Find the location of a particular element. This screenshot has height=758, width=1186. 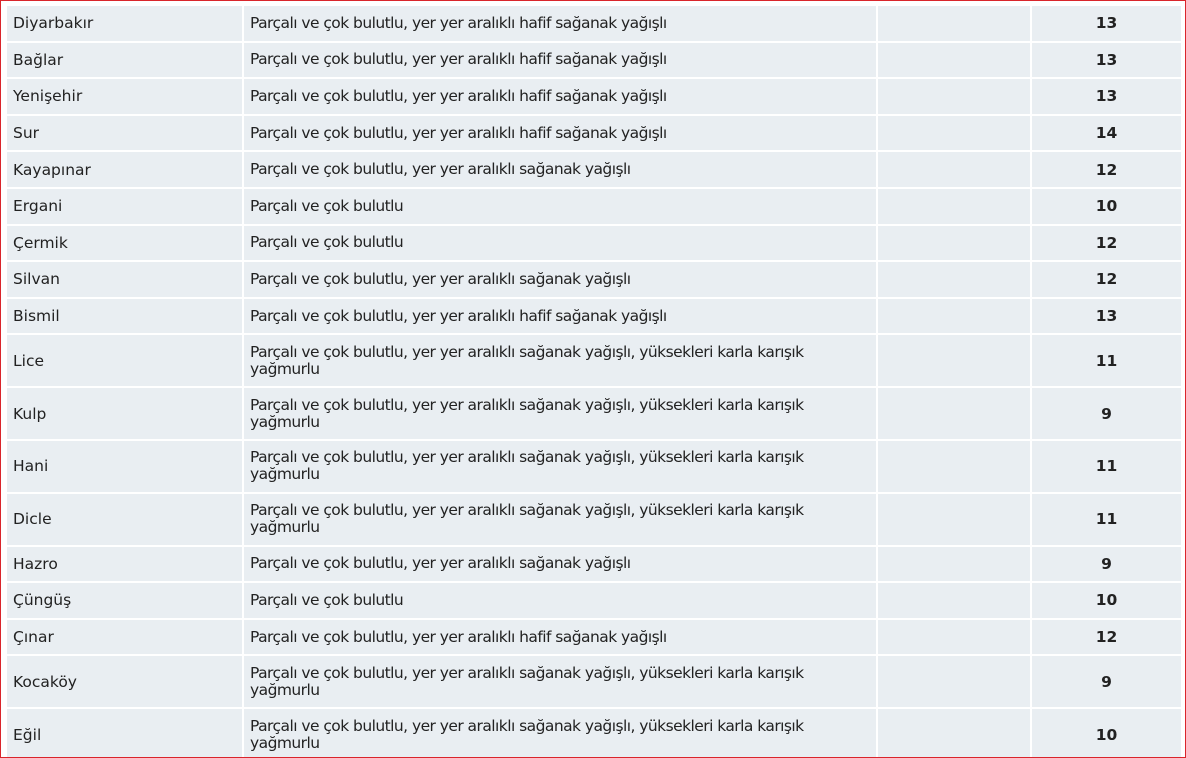

district-name: Kocaköy is located at coordinates (124, 682).